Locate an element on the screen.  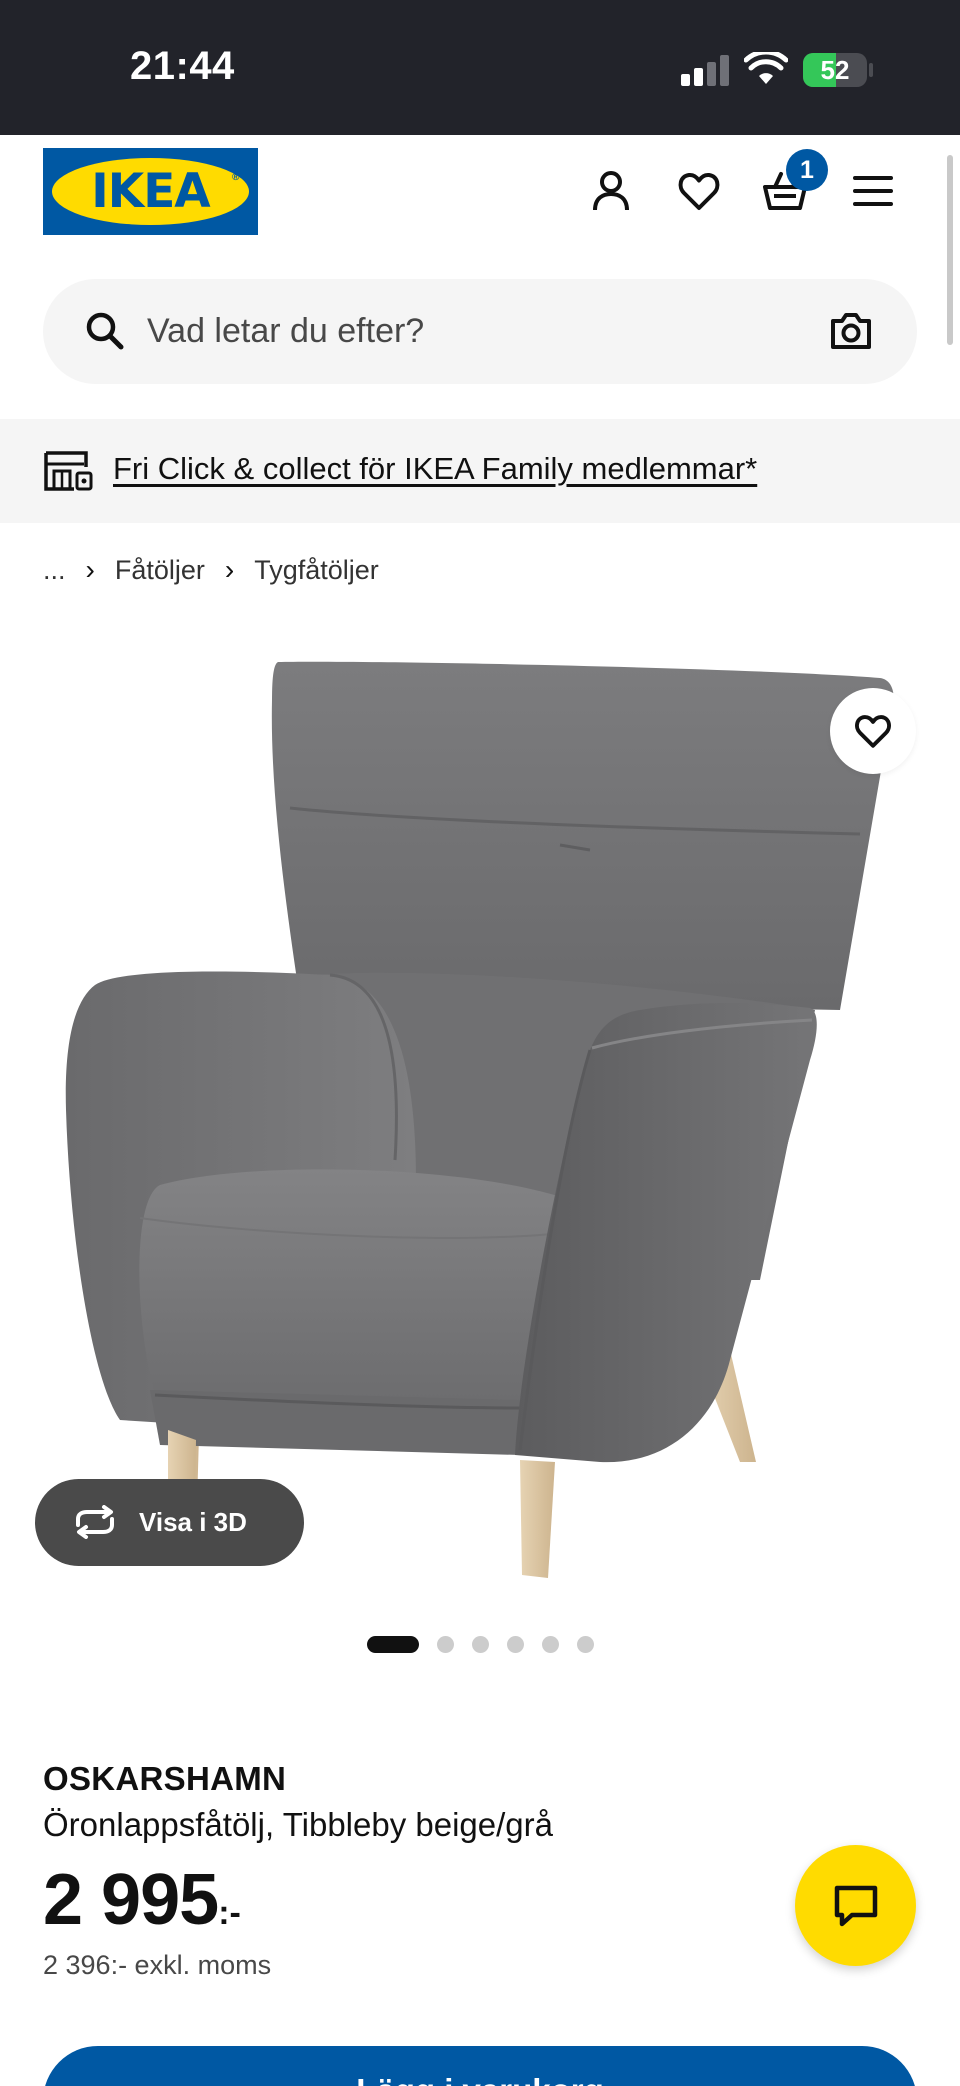
menu-icon is located at coordinates (873, 191).